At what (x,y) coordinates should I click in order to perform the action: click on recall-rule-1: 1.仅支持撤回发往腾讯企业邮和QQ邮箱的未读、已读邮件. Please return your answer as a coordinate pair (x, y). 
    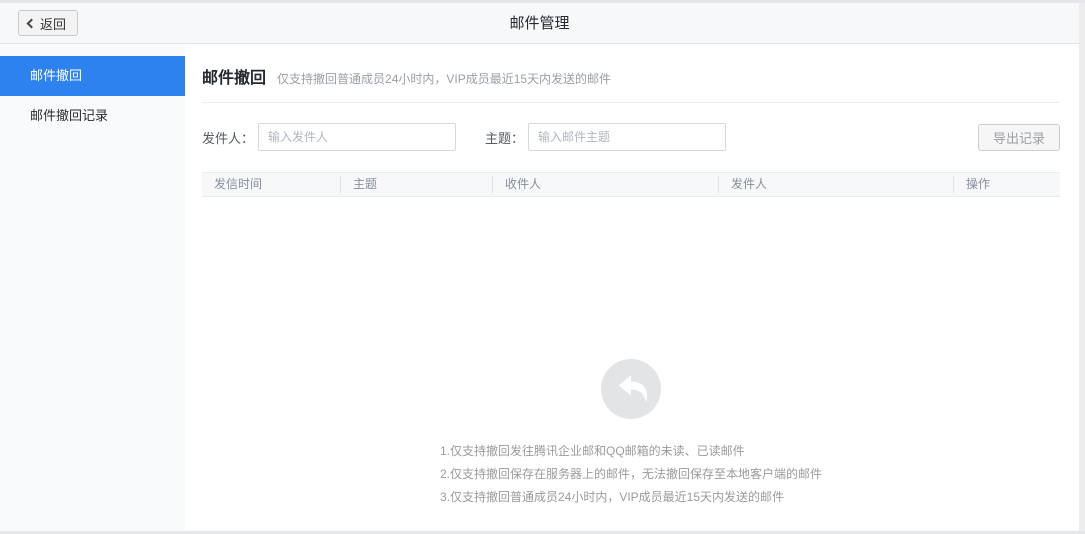
    Looking at the image, I should click on (592, 451).